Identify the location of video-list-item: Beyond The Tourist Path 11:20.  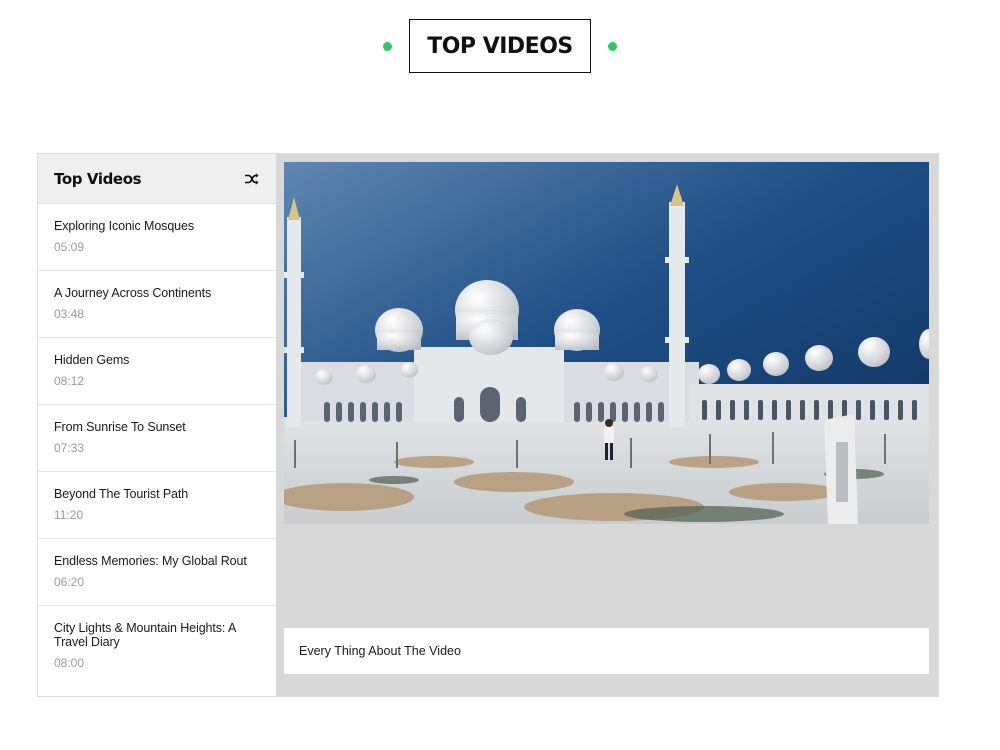
(157, 505).